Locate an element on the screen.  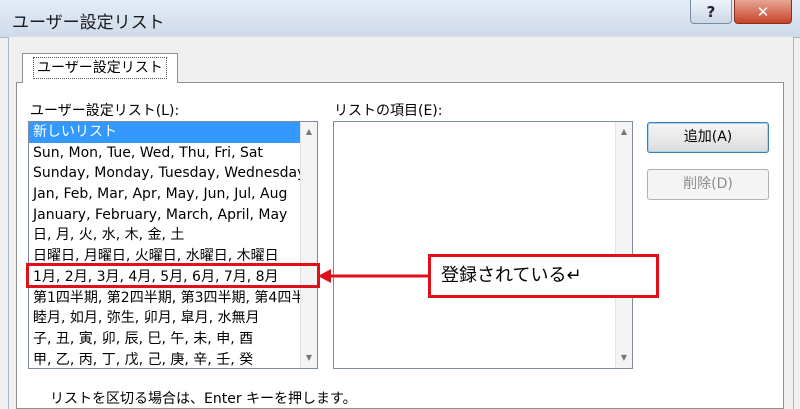
list-item: Sunday, Monday, Tuesday, Wednesday is located at coordinates (165, 173).